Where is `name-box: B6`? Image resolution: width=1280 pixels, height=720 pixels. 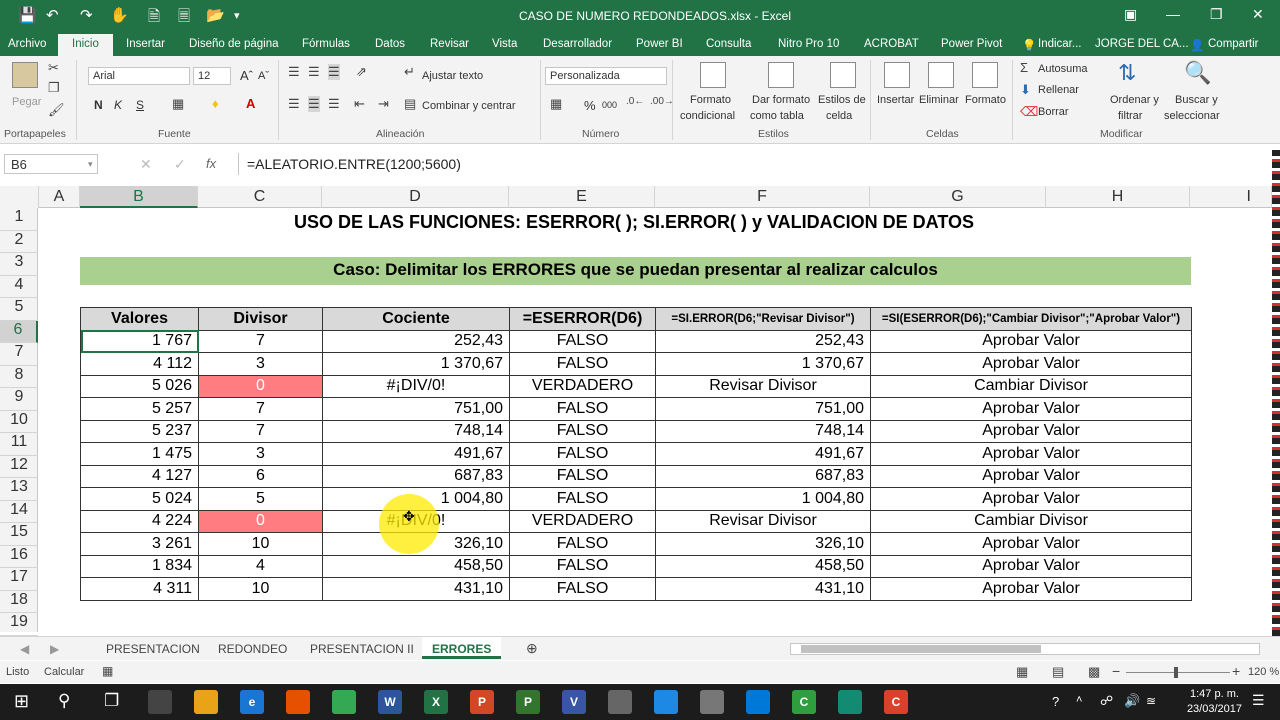
name-box: B6 is located at coordinates (51, 164).